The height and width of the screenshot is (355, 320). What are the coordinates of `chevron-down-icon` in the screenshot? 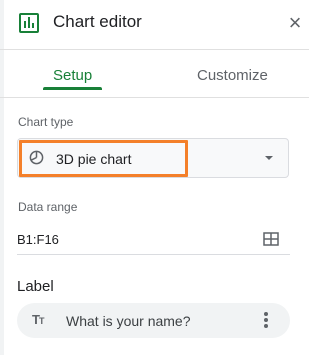 It's located at (269, 158).